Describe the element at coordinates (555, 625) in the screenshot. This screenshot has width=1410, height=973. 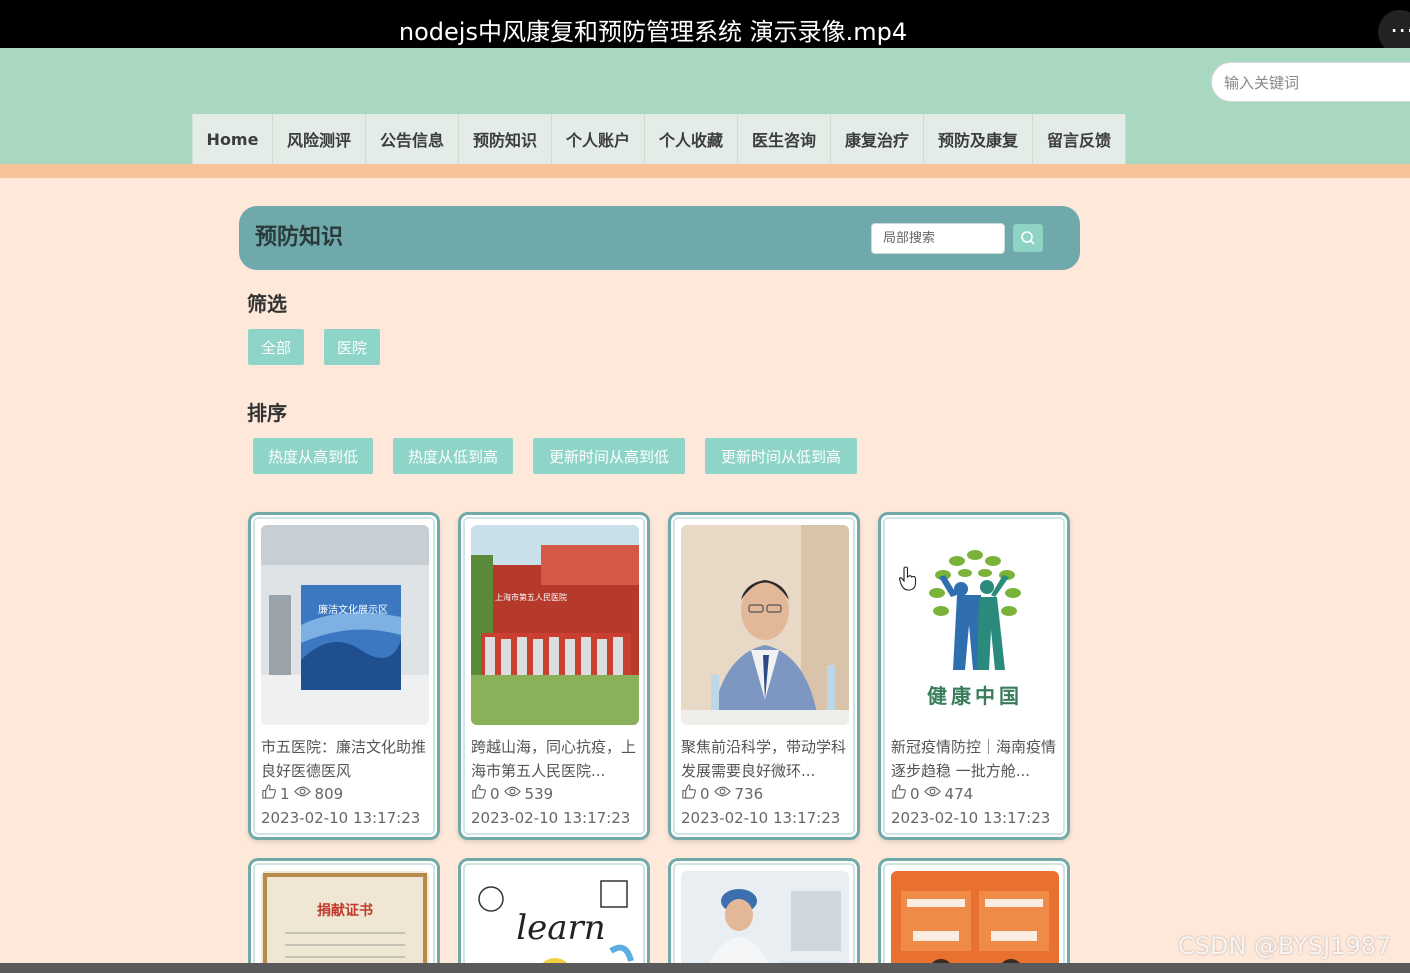
I see `article-thumbnail: 上海市第五人民医院` at that location.